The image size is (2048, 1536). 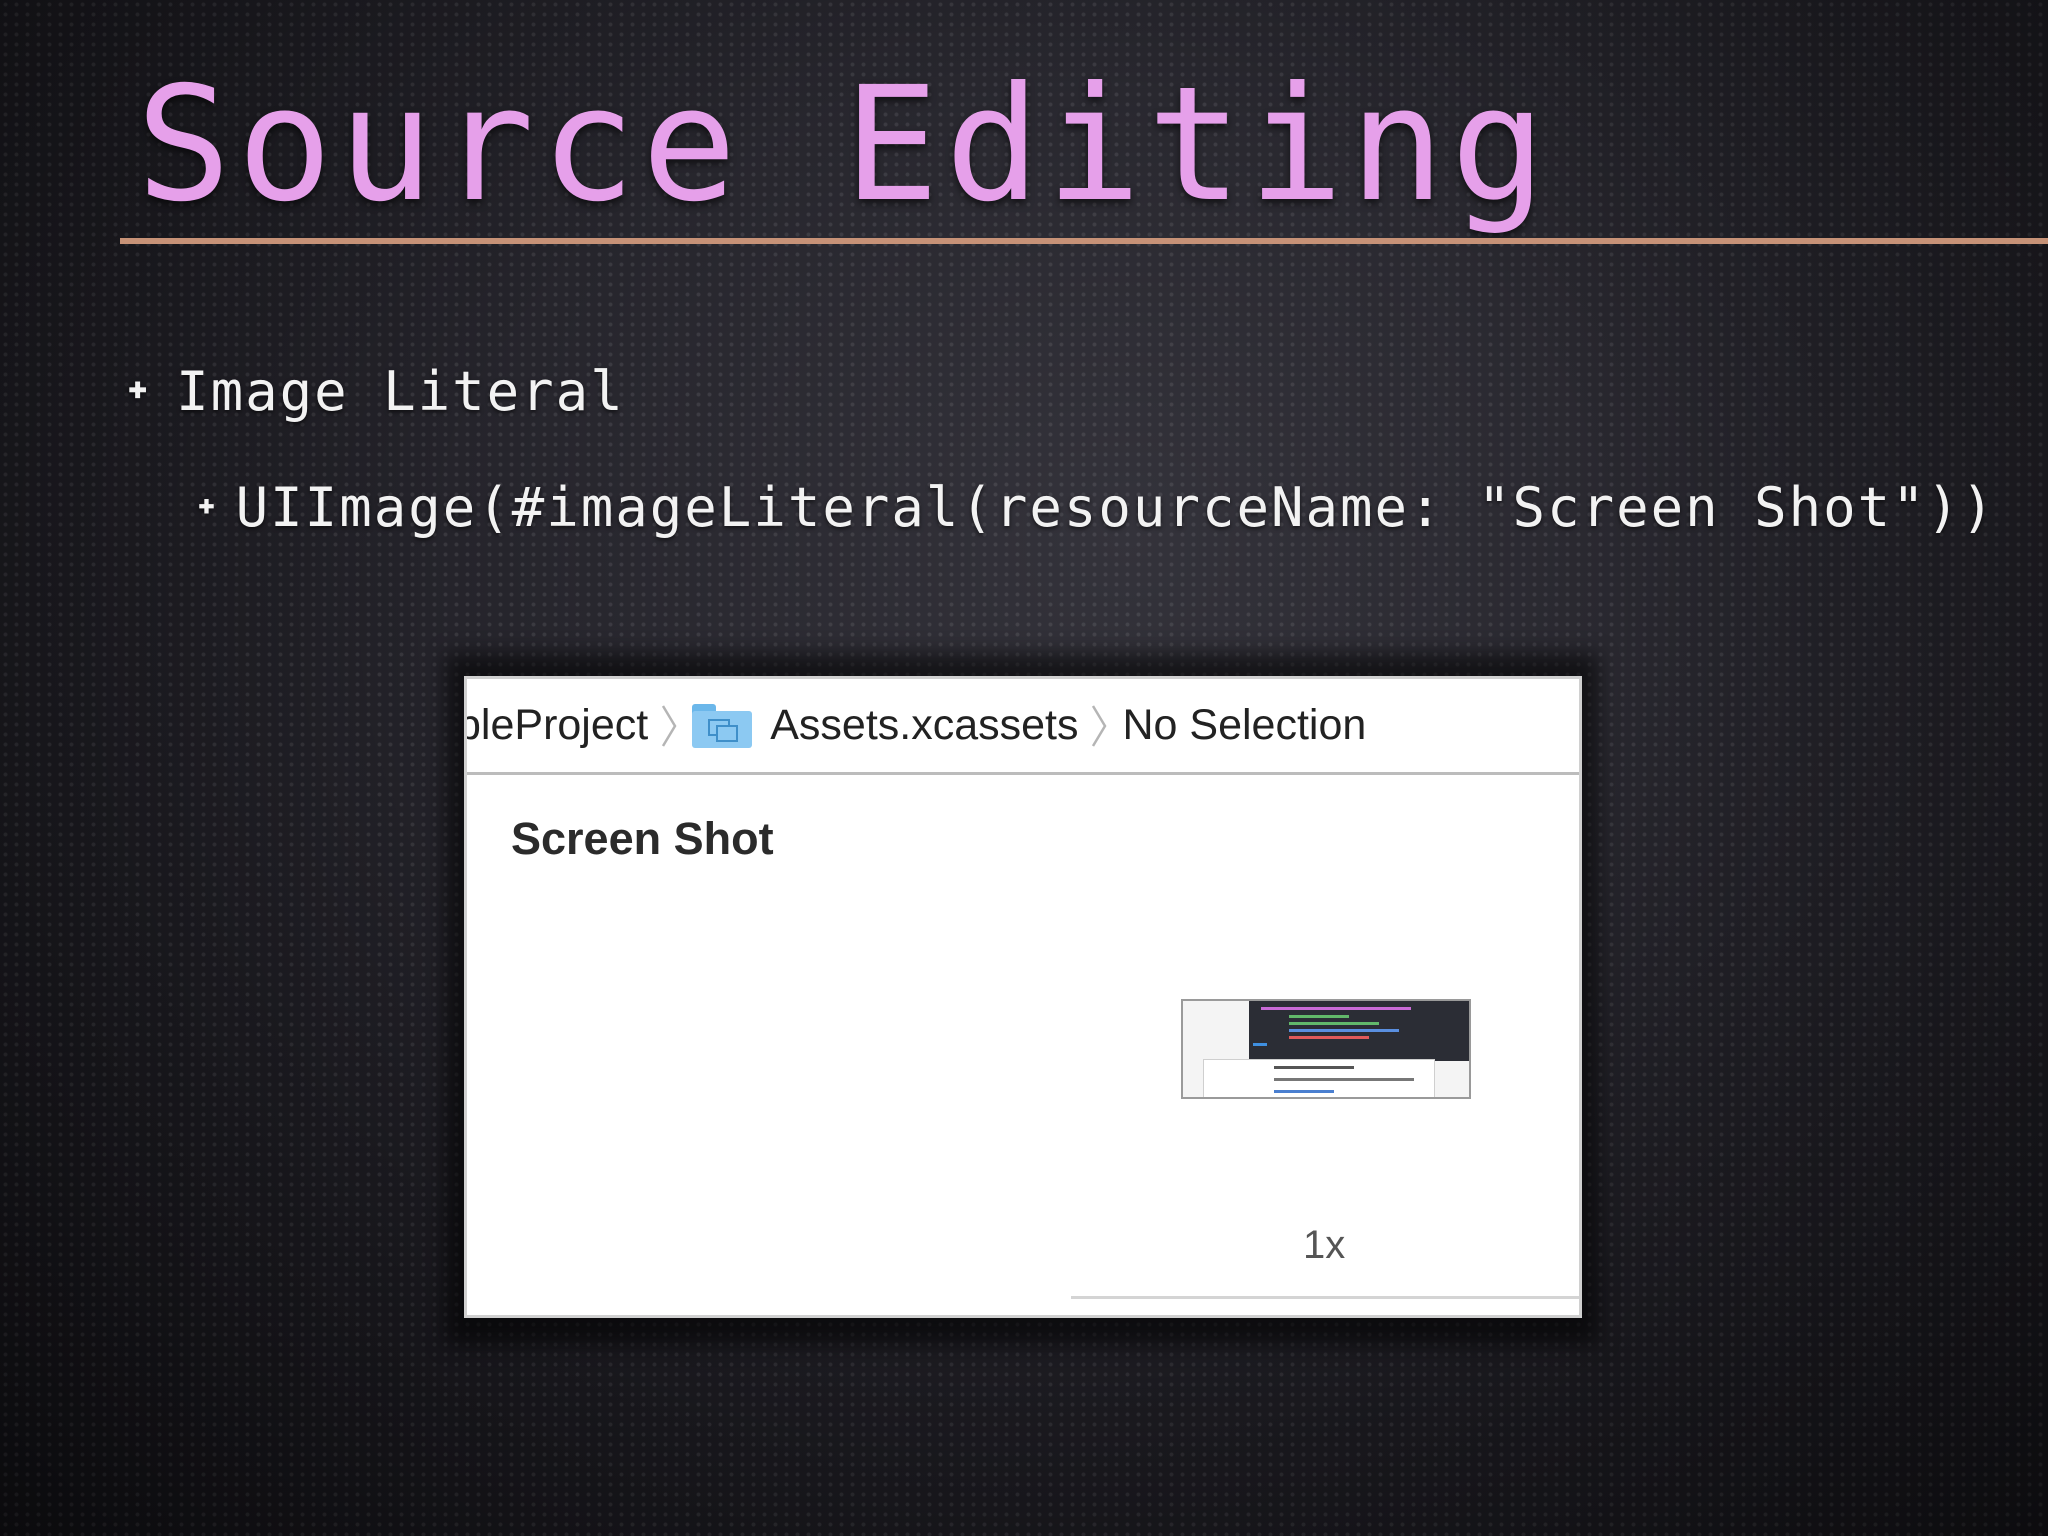 I want to click on thumbnail-code-area, so click(x=1359, y=1031).